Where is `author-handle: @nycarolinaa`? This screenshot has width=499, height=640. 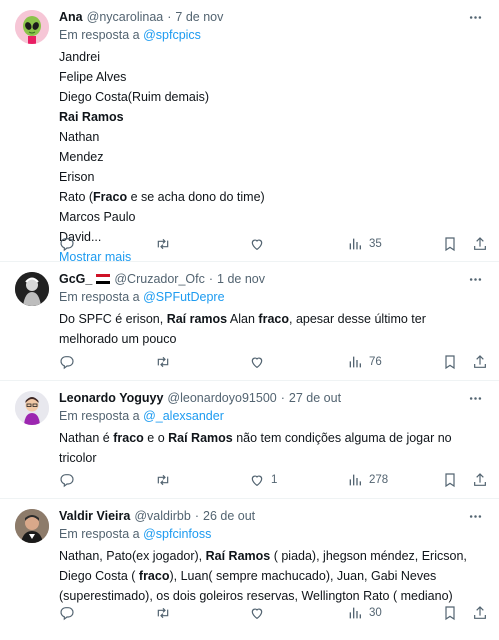
author-handle: @nycarolinaa is located at coordinates (125, 17).